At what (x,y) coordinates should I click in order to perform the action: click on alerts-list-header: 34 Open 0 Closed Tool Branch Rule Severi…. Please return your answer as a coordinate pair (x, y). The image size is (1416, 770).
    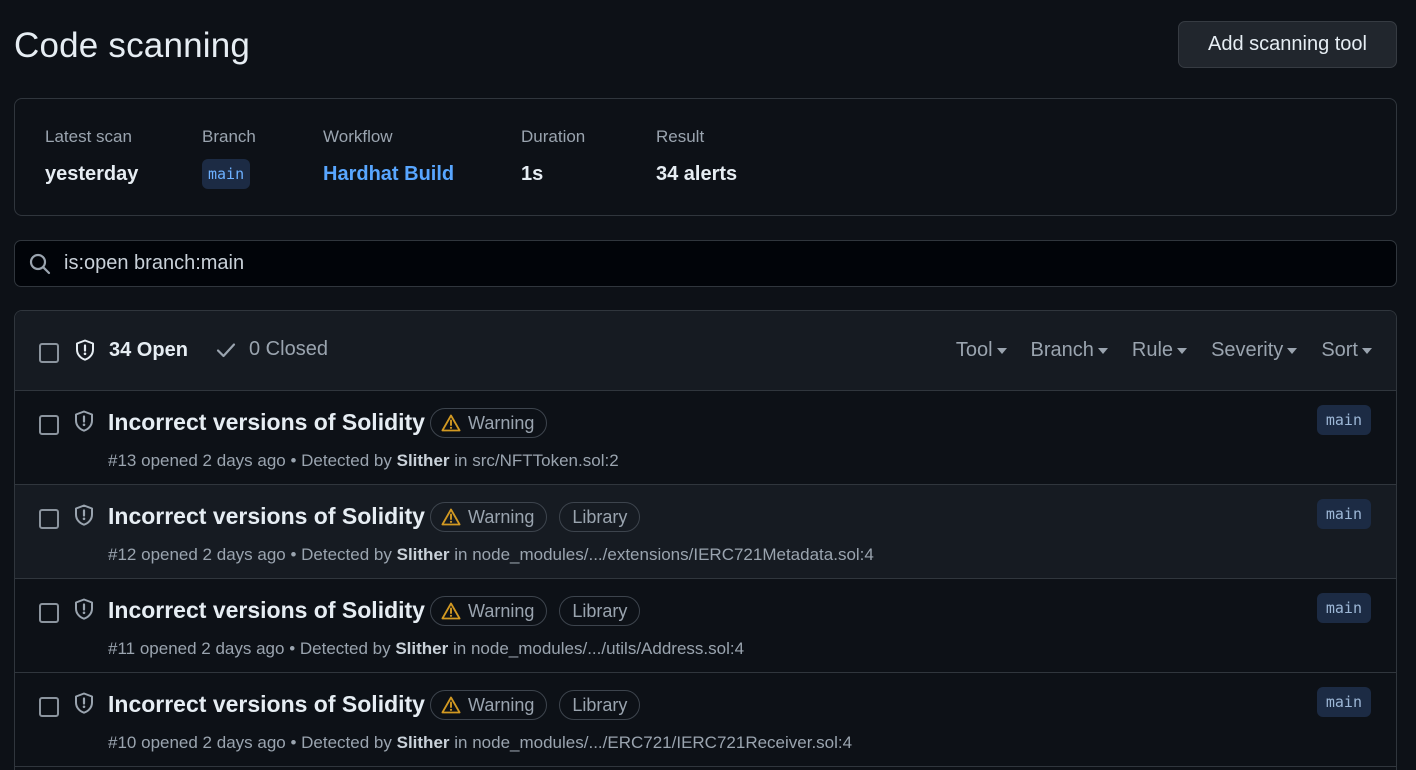
    Looking at the image, I should click on (705, 351).